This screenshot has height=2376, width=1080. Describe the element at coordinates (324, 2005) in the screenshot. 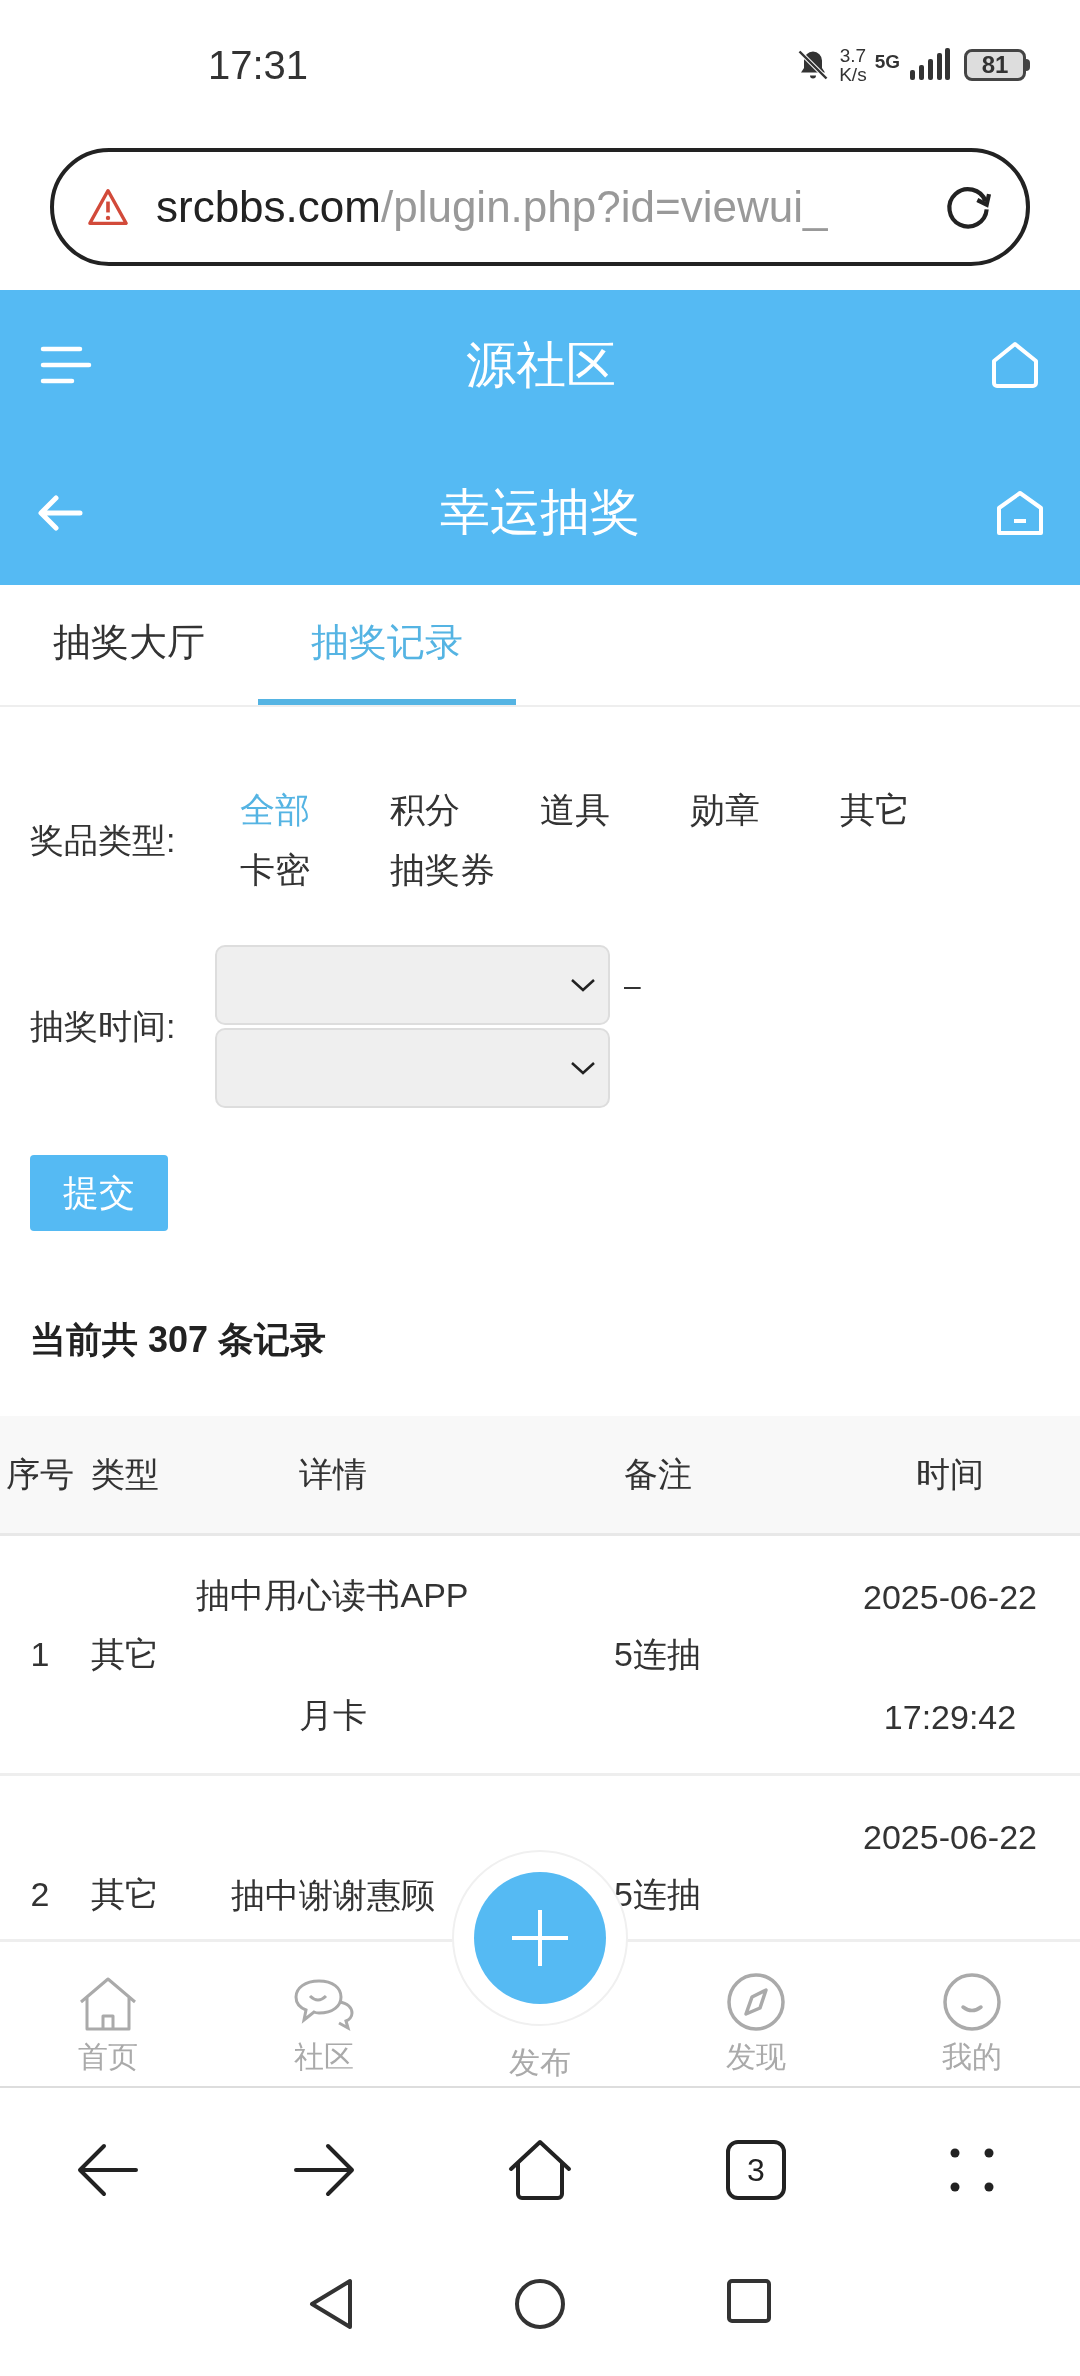

I see `chat-bubbles-icon` at that location.